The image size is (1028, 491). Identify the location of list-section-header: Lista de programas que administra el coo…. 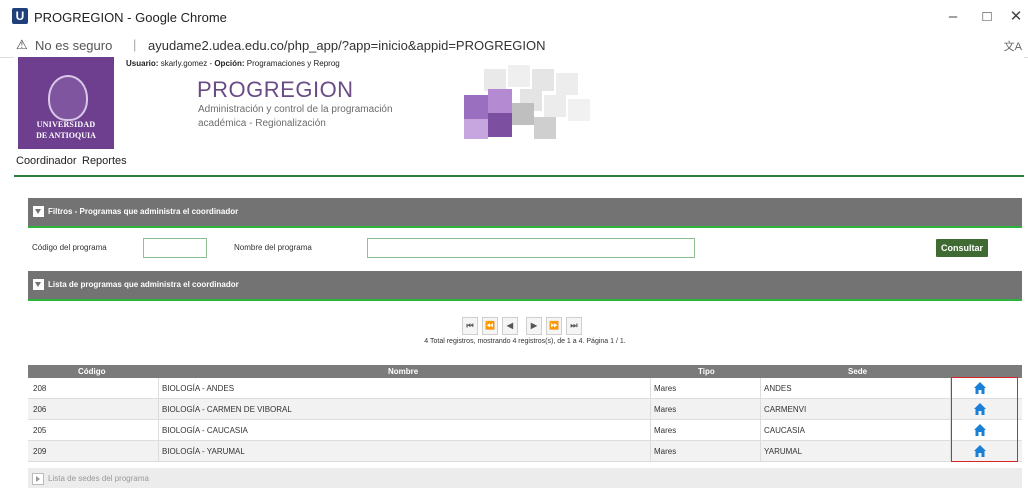
(525, 286).